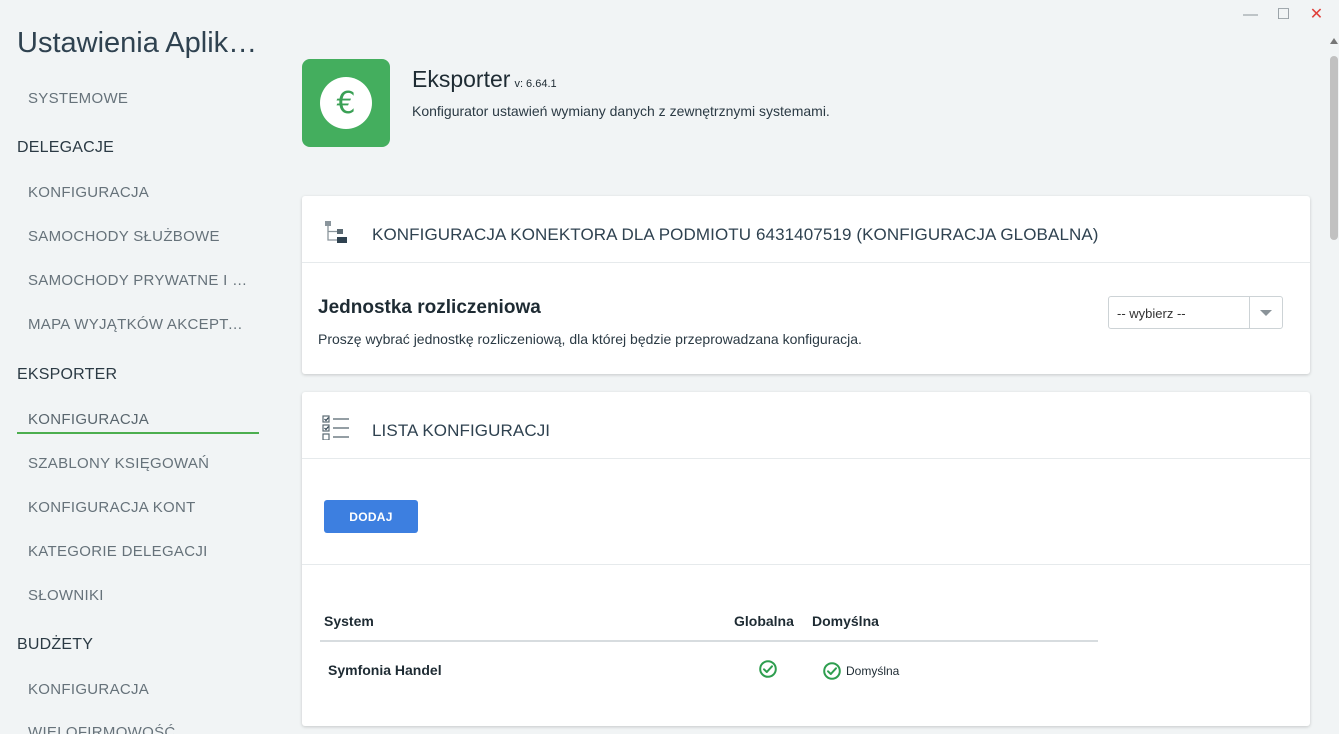 The width and height of the screenshot is (1339, 734). What do you see at coordinates (371, 516) in the screenshot?
I see `add-button: DODAJ` at bounding box center [371, 516].